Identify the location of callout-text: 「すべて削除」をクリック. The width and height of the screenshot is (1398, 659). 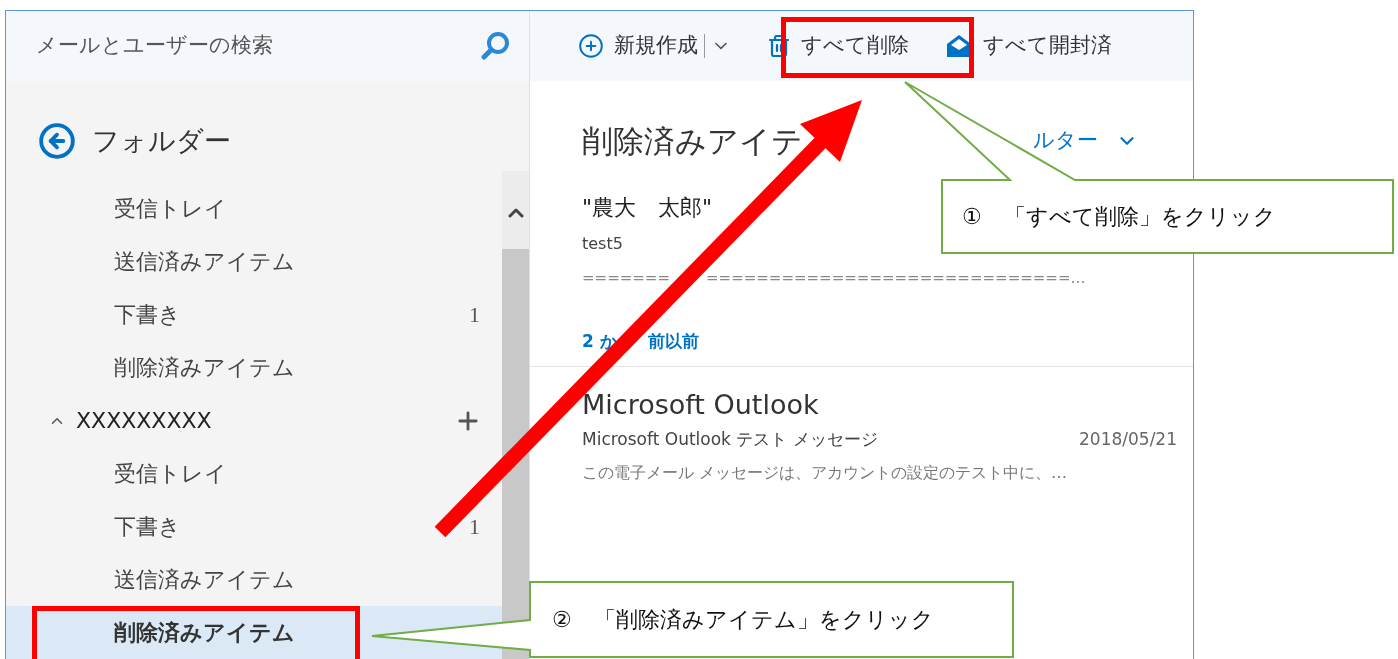
(1140, 217).